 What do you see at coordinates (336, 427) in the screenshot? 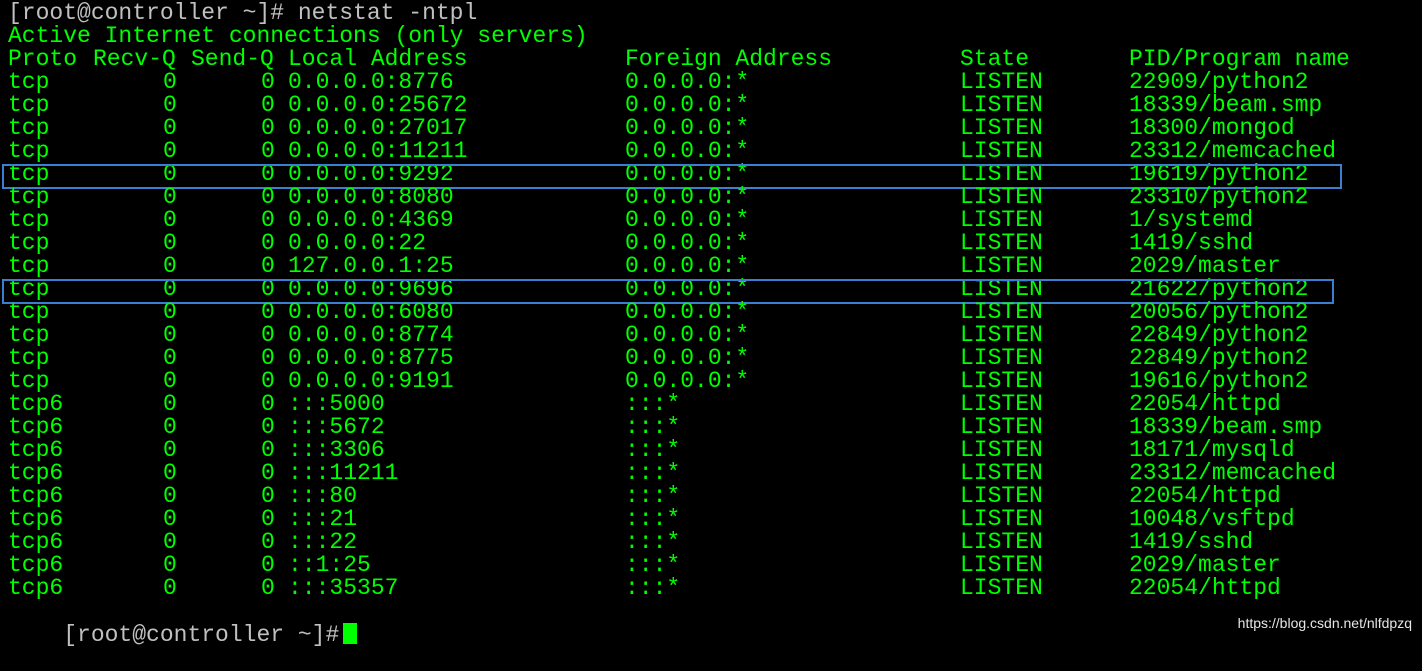
I see `cell-local-address: :::5672` at bounding box center [336, 427].